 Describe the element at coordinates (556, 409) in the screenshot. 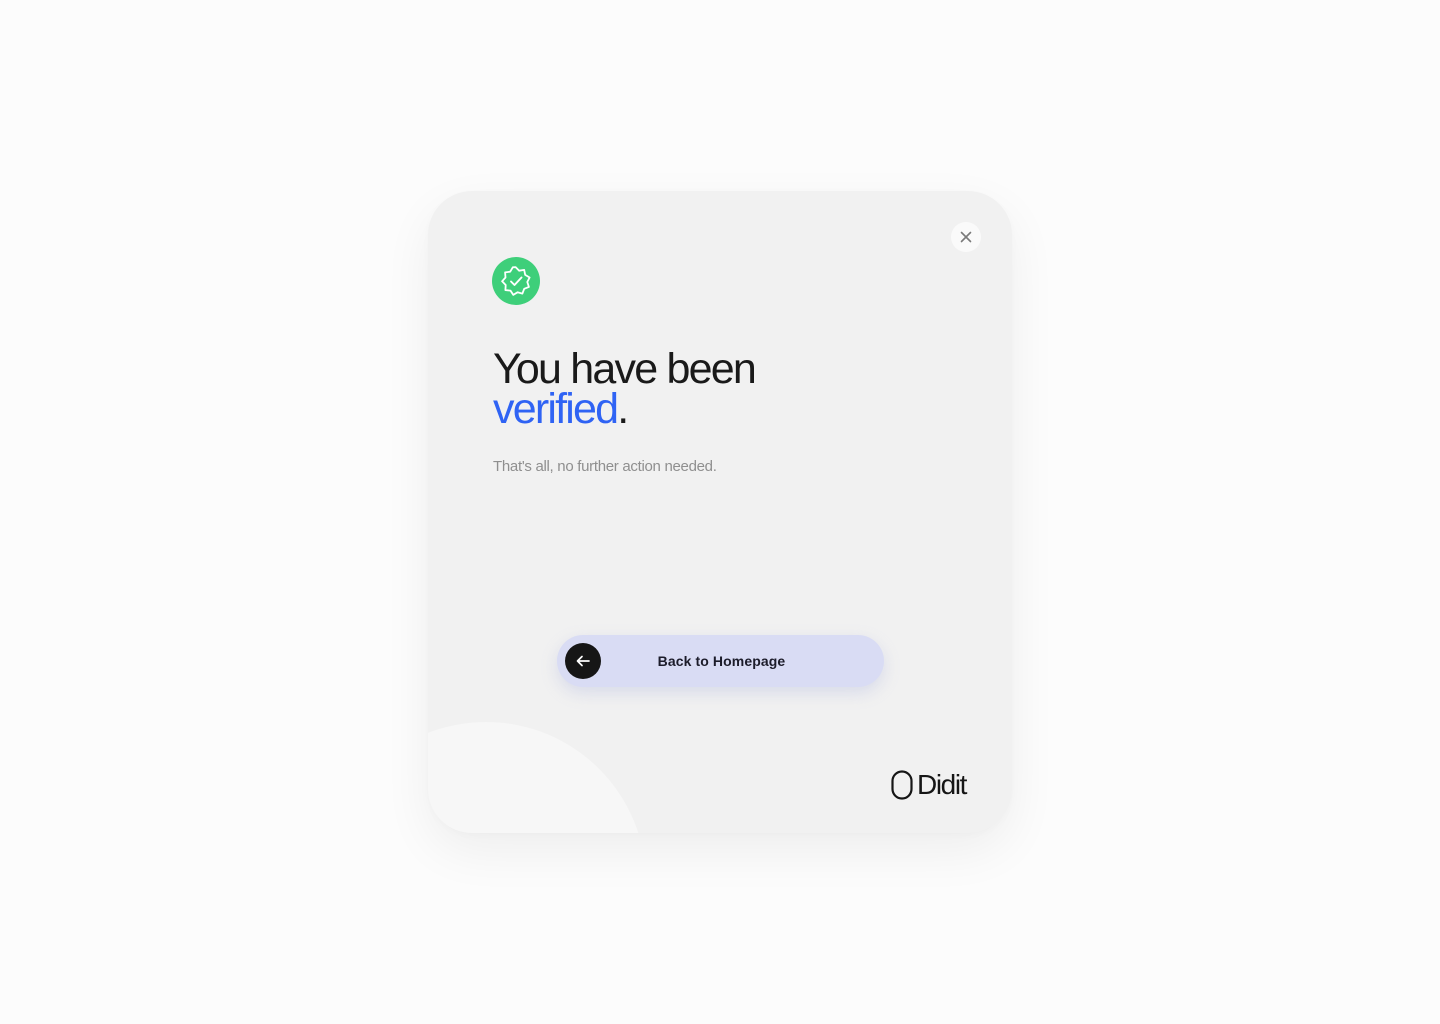

I see `title-accent-word: verified` at that location.